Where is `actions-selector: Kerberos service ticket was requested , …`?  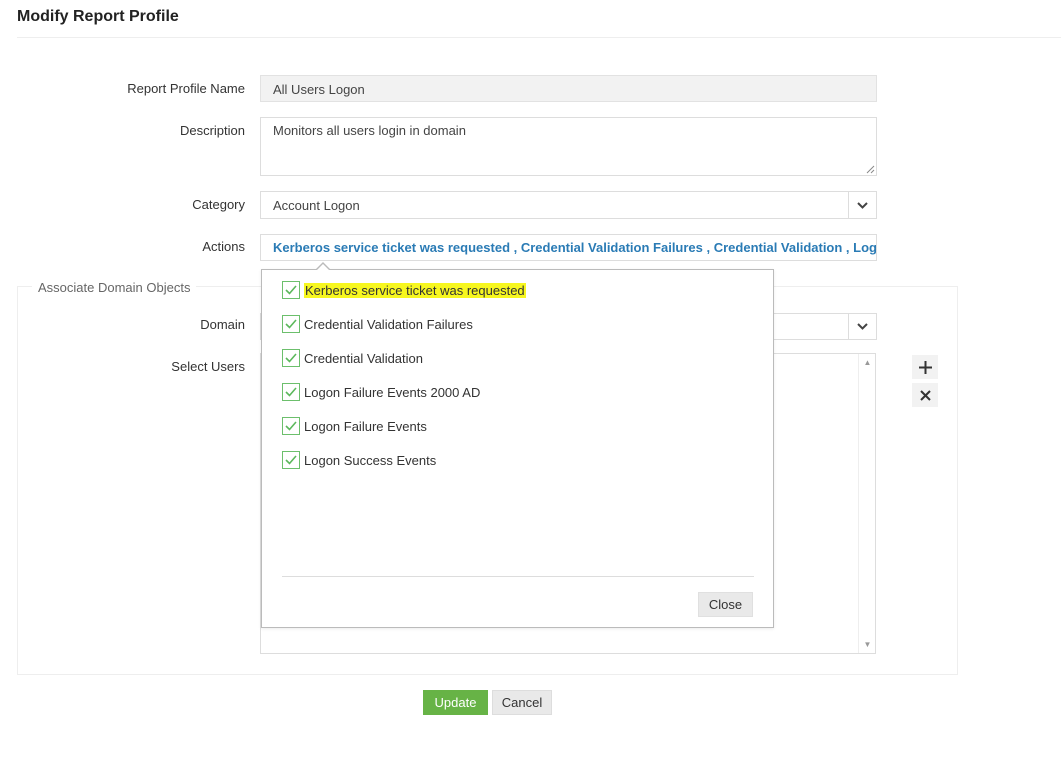
actions-selector: Kerberos service ticket was requested , … is located at coordinates (568, 247).